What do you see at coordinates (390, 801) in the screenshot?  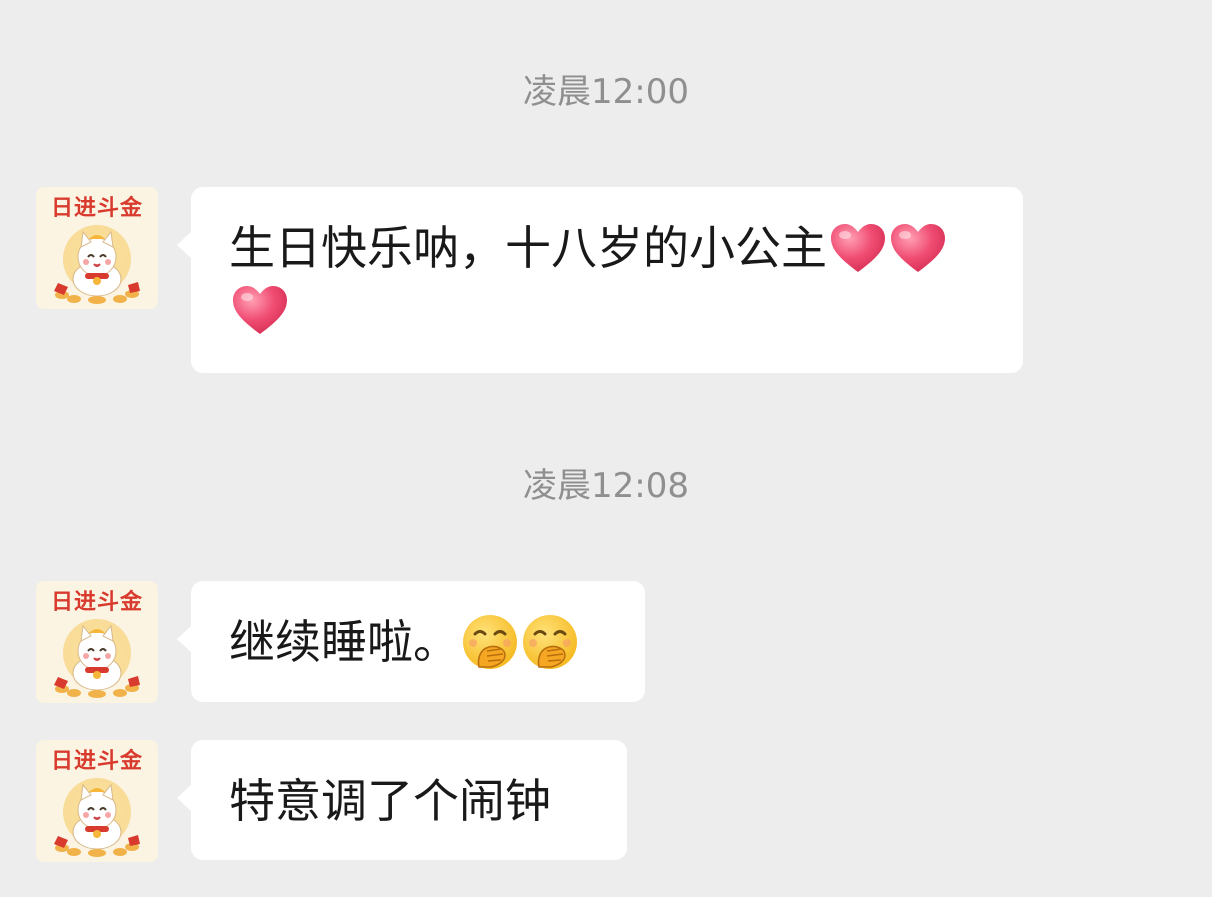 I see `message-text: 特意调了个闹钟` at bounding box center [390, 801].